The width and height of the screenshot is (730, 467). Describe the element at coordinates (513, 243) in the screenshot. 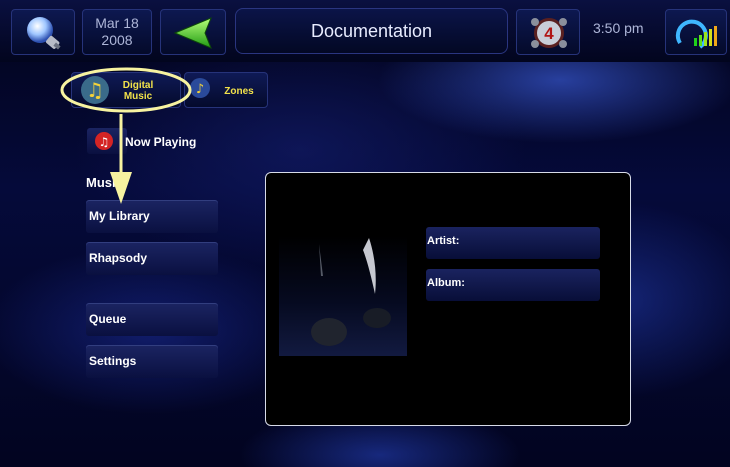

I see `artist-field: Artist:` at that location.